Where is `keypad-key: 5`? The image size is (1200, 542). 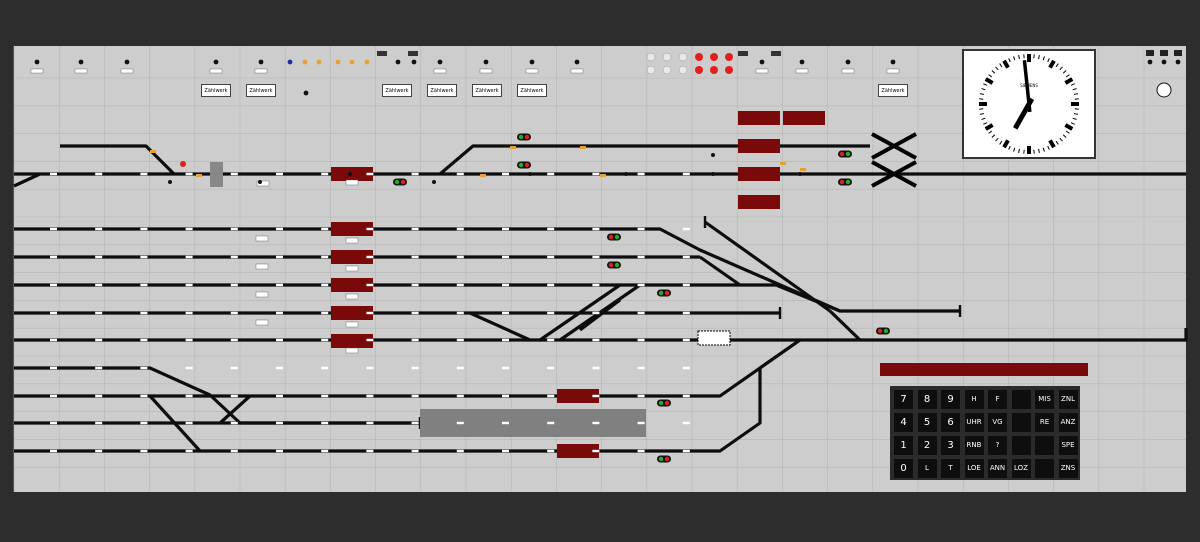
keypad-key: 5 is located at coordinates (927, 422).